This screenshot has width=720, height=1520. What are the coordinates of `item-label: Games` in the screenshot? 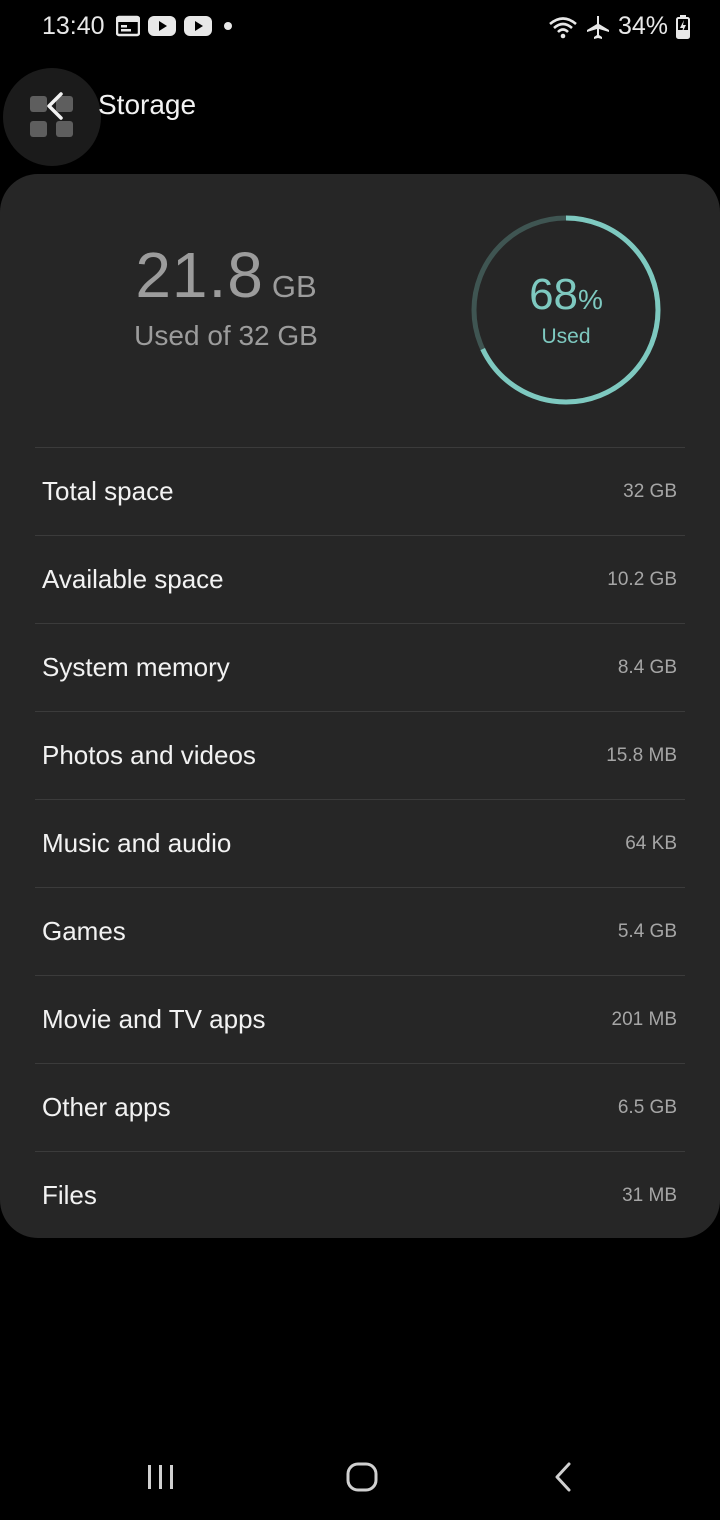 It's located at (84, 931).